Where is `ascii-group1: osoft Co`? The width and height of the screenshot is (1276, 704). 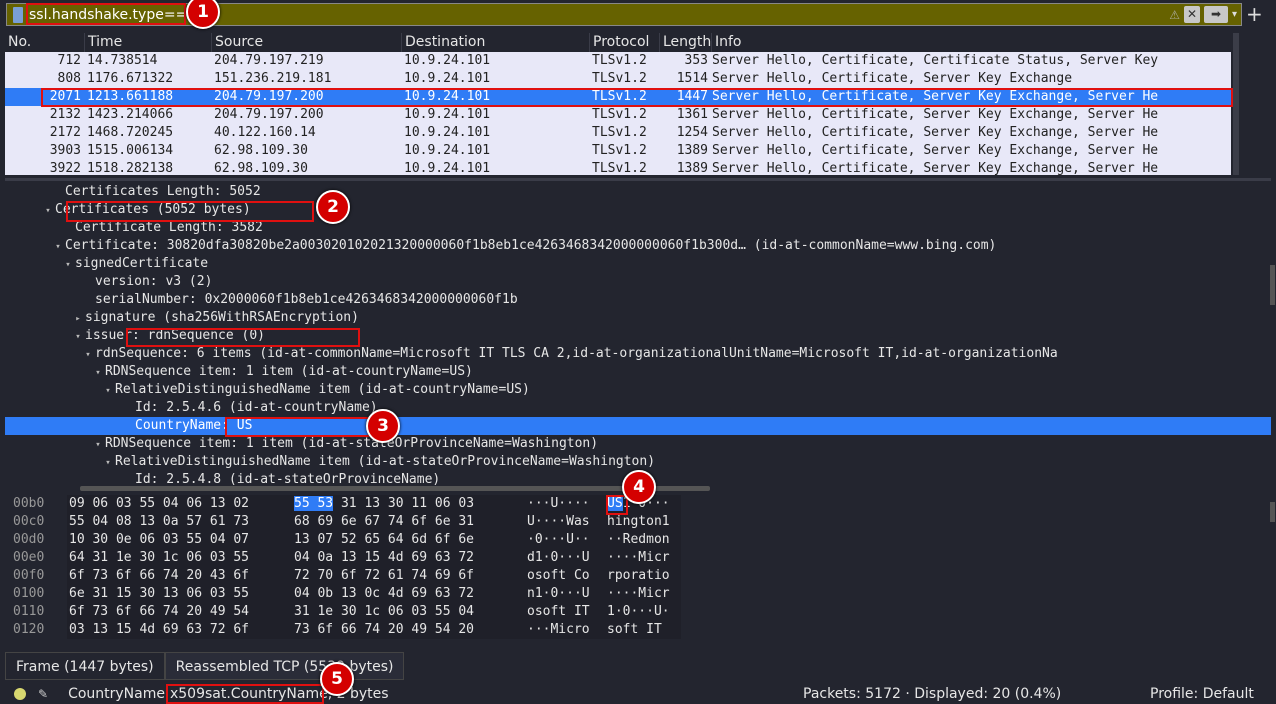 ascii-group1: osoft Co is located at coordinates (558, 575).